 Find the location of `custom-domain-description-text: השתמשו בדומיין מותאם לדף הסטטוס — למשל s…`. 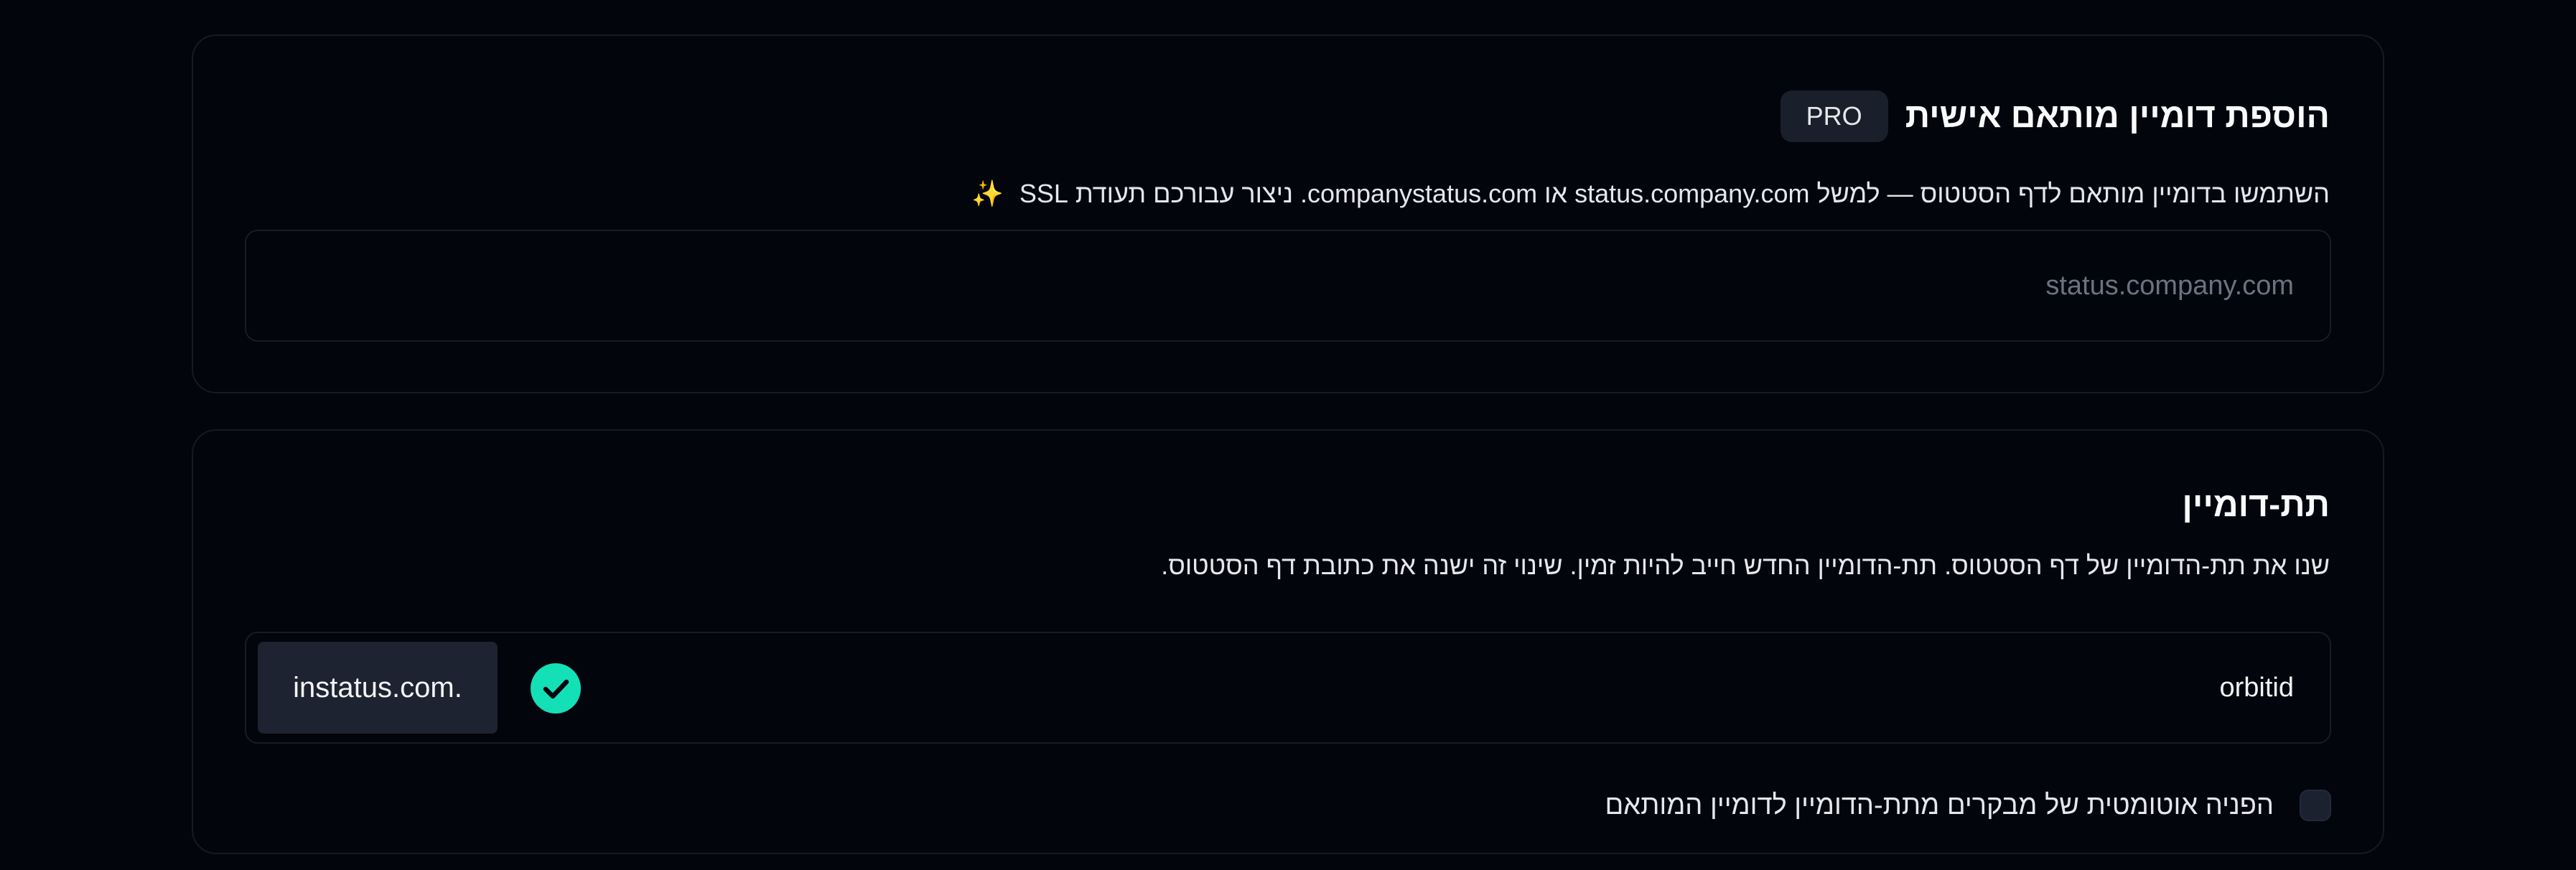

custom-domain-description-text: השתמשו בדומיין מותאם לדף הסטטוס — למשל s… is located at coordinates (1674, 193).